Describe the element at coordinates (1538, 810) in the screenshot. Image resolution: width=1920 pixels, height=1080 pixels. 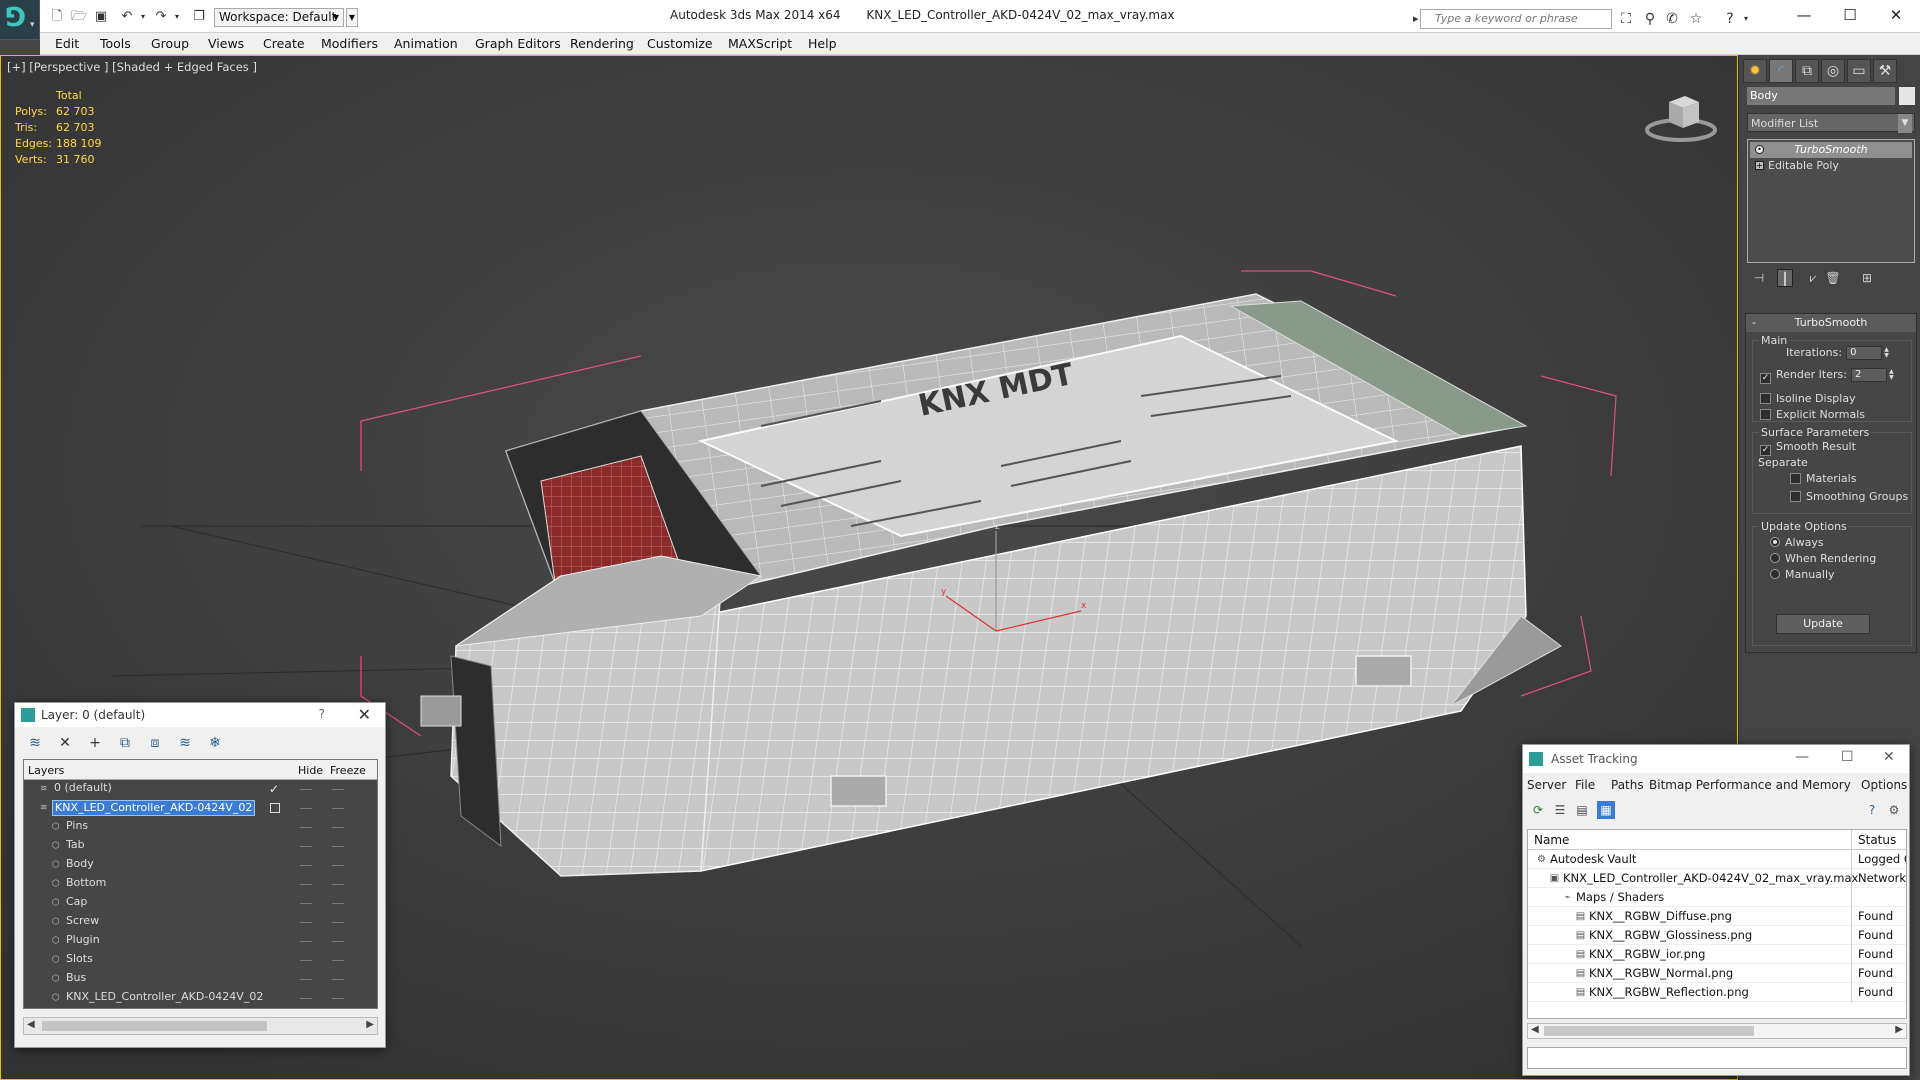
I see `refresh-icon: ⟳` at that location.